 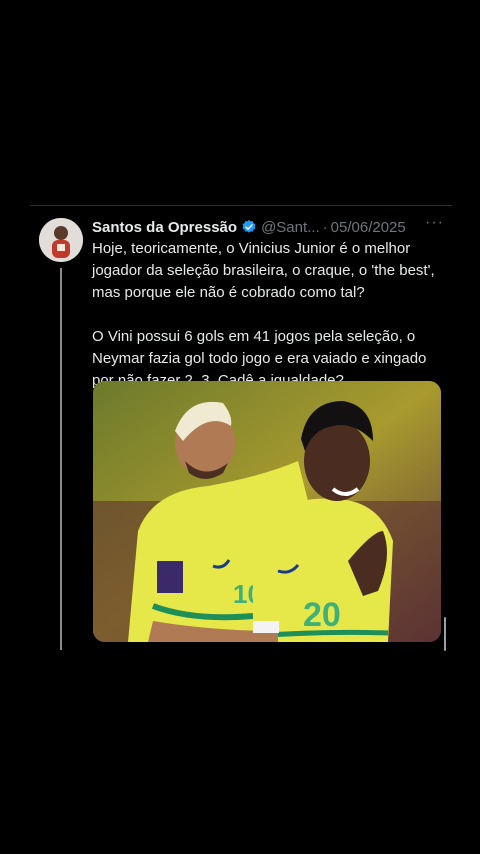 What do you see at coordinates (61, 459) in the screenshot?
I see `thread-line` at bounding box center [61, 459].